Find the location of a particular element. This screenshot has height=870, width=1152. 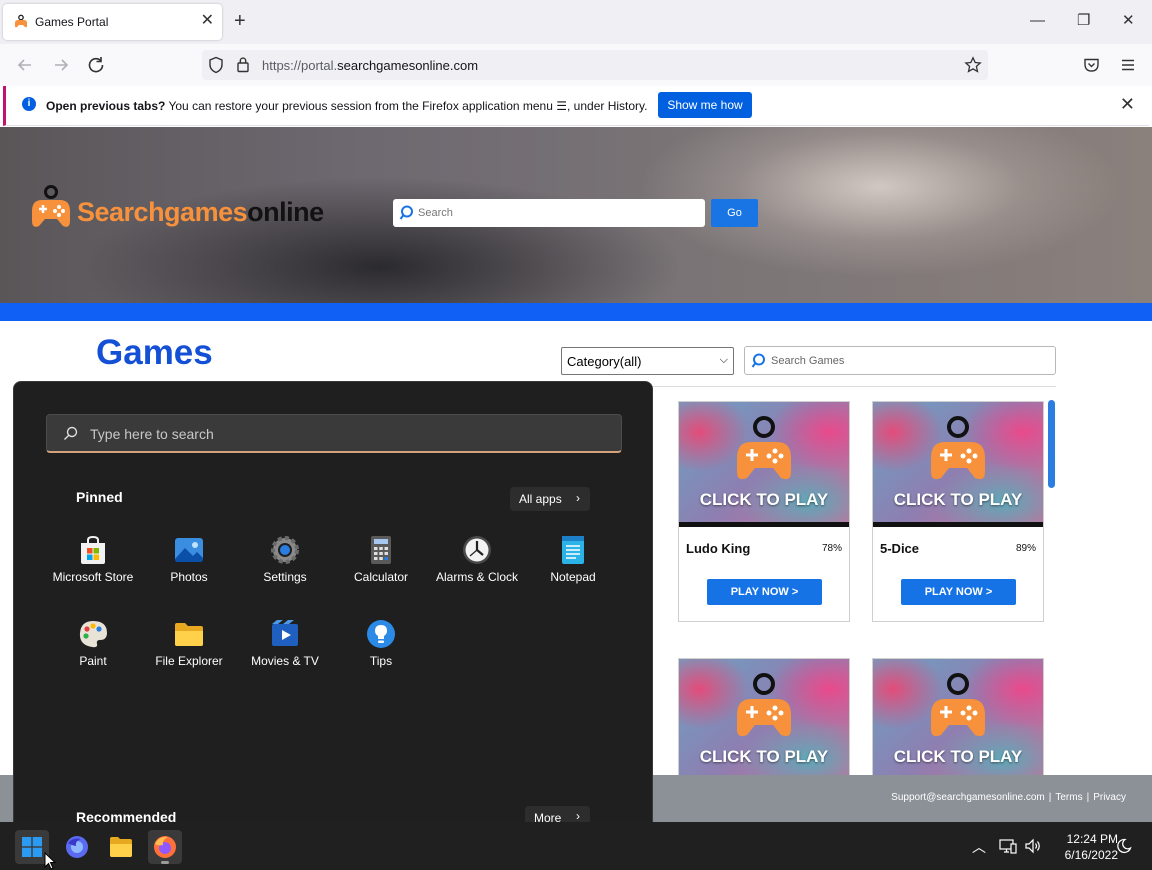

navigation-toolbar: https://portal.searchgamesonline.com is located at coordinates (576, 65).